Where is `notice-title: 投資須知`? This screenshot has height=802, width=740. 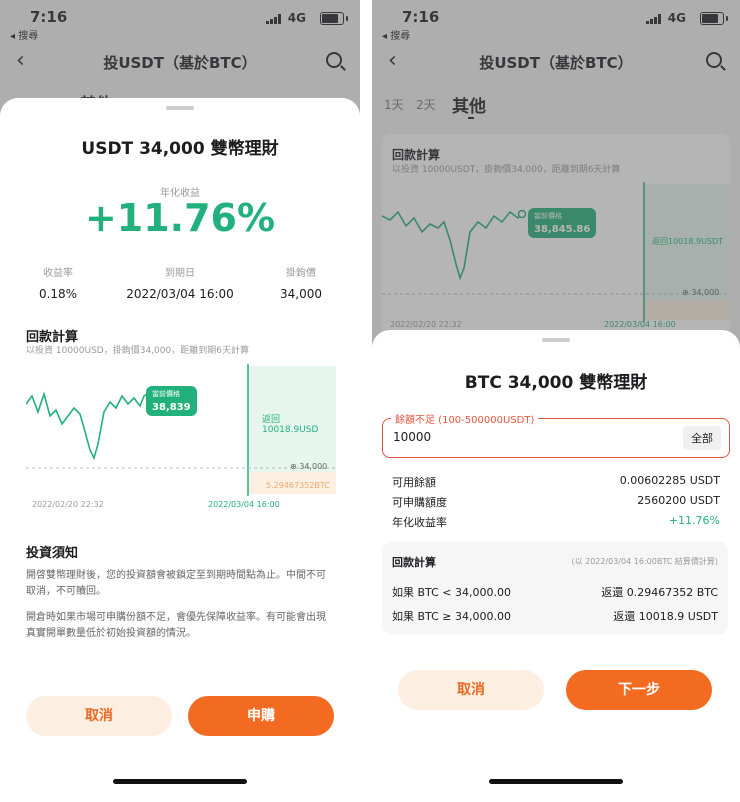
notice-title: 投資須知 is located at coordinates (52, 553).